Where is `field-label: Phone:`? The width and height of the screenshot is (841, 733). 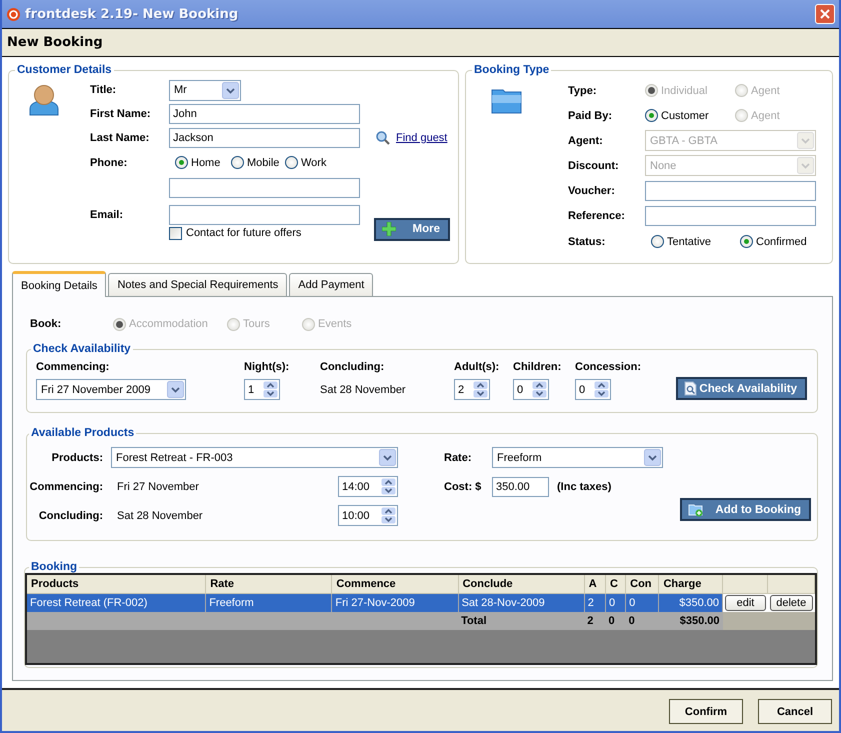
field-label: Phone: is located at coordinates (109, 162).